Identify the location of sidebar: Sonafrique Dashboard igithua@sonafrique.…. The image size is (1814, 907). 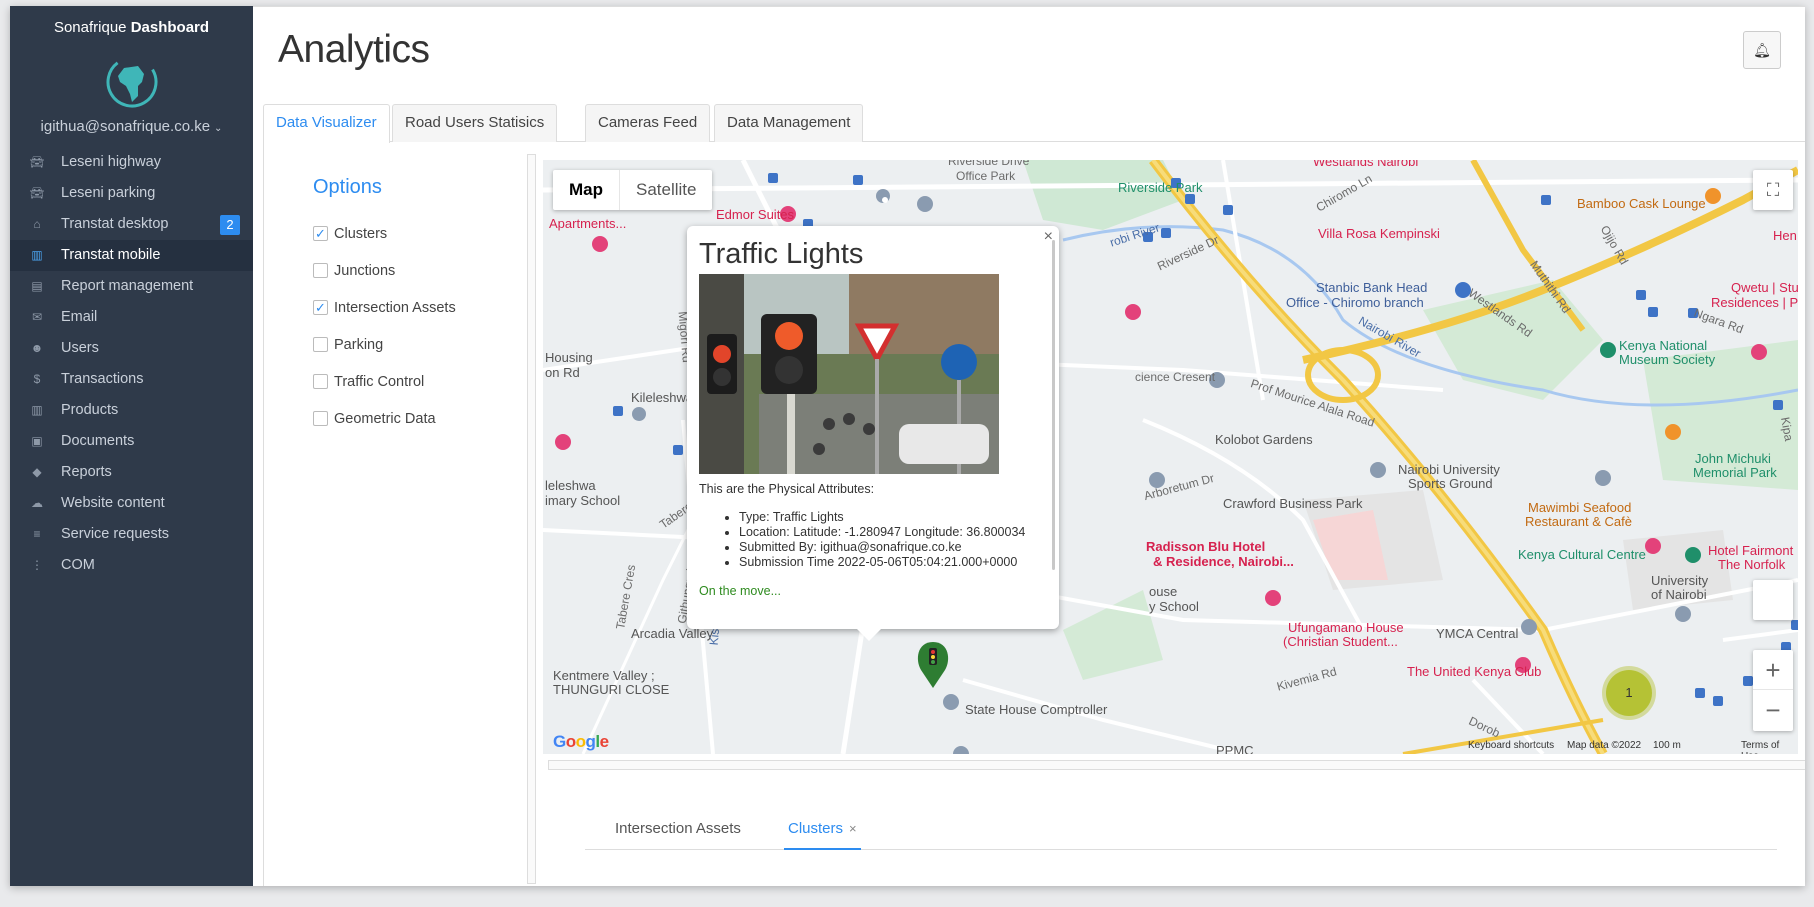
(131, 446).